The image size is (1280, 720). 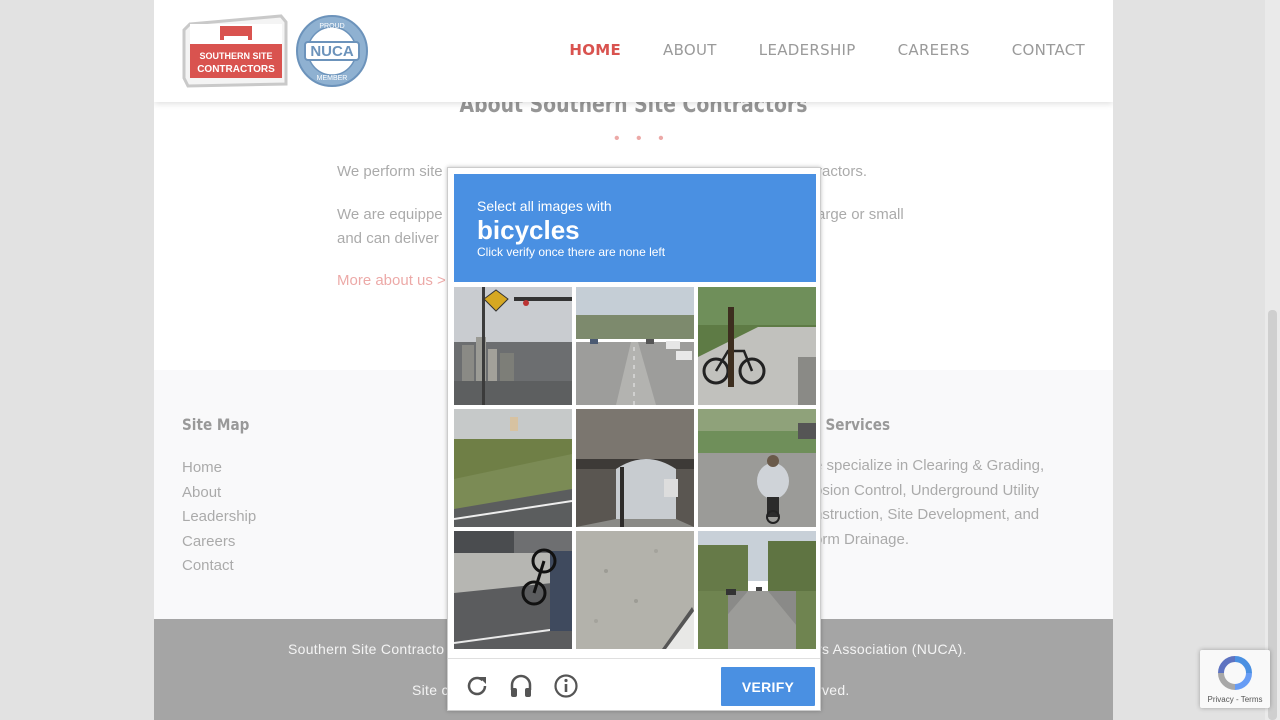 What do you see at coordinates (634, 684) in the screenshot?
I see `captcha-footer: VERIFY` at bounding box center [634, 684].